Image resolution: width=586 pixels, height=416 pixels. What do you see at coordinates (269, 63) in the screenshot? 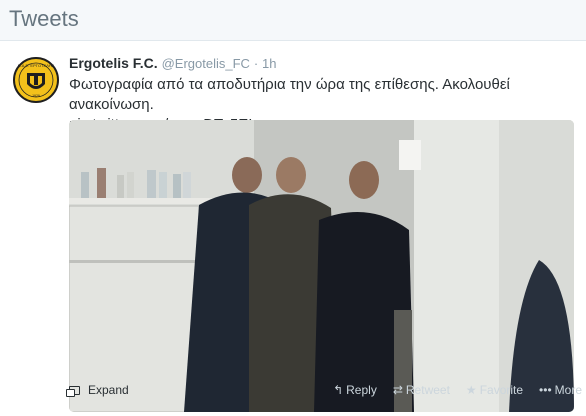
I see `timestamp: 1h` at bounding box center [269, 63].